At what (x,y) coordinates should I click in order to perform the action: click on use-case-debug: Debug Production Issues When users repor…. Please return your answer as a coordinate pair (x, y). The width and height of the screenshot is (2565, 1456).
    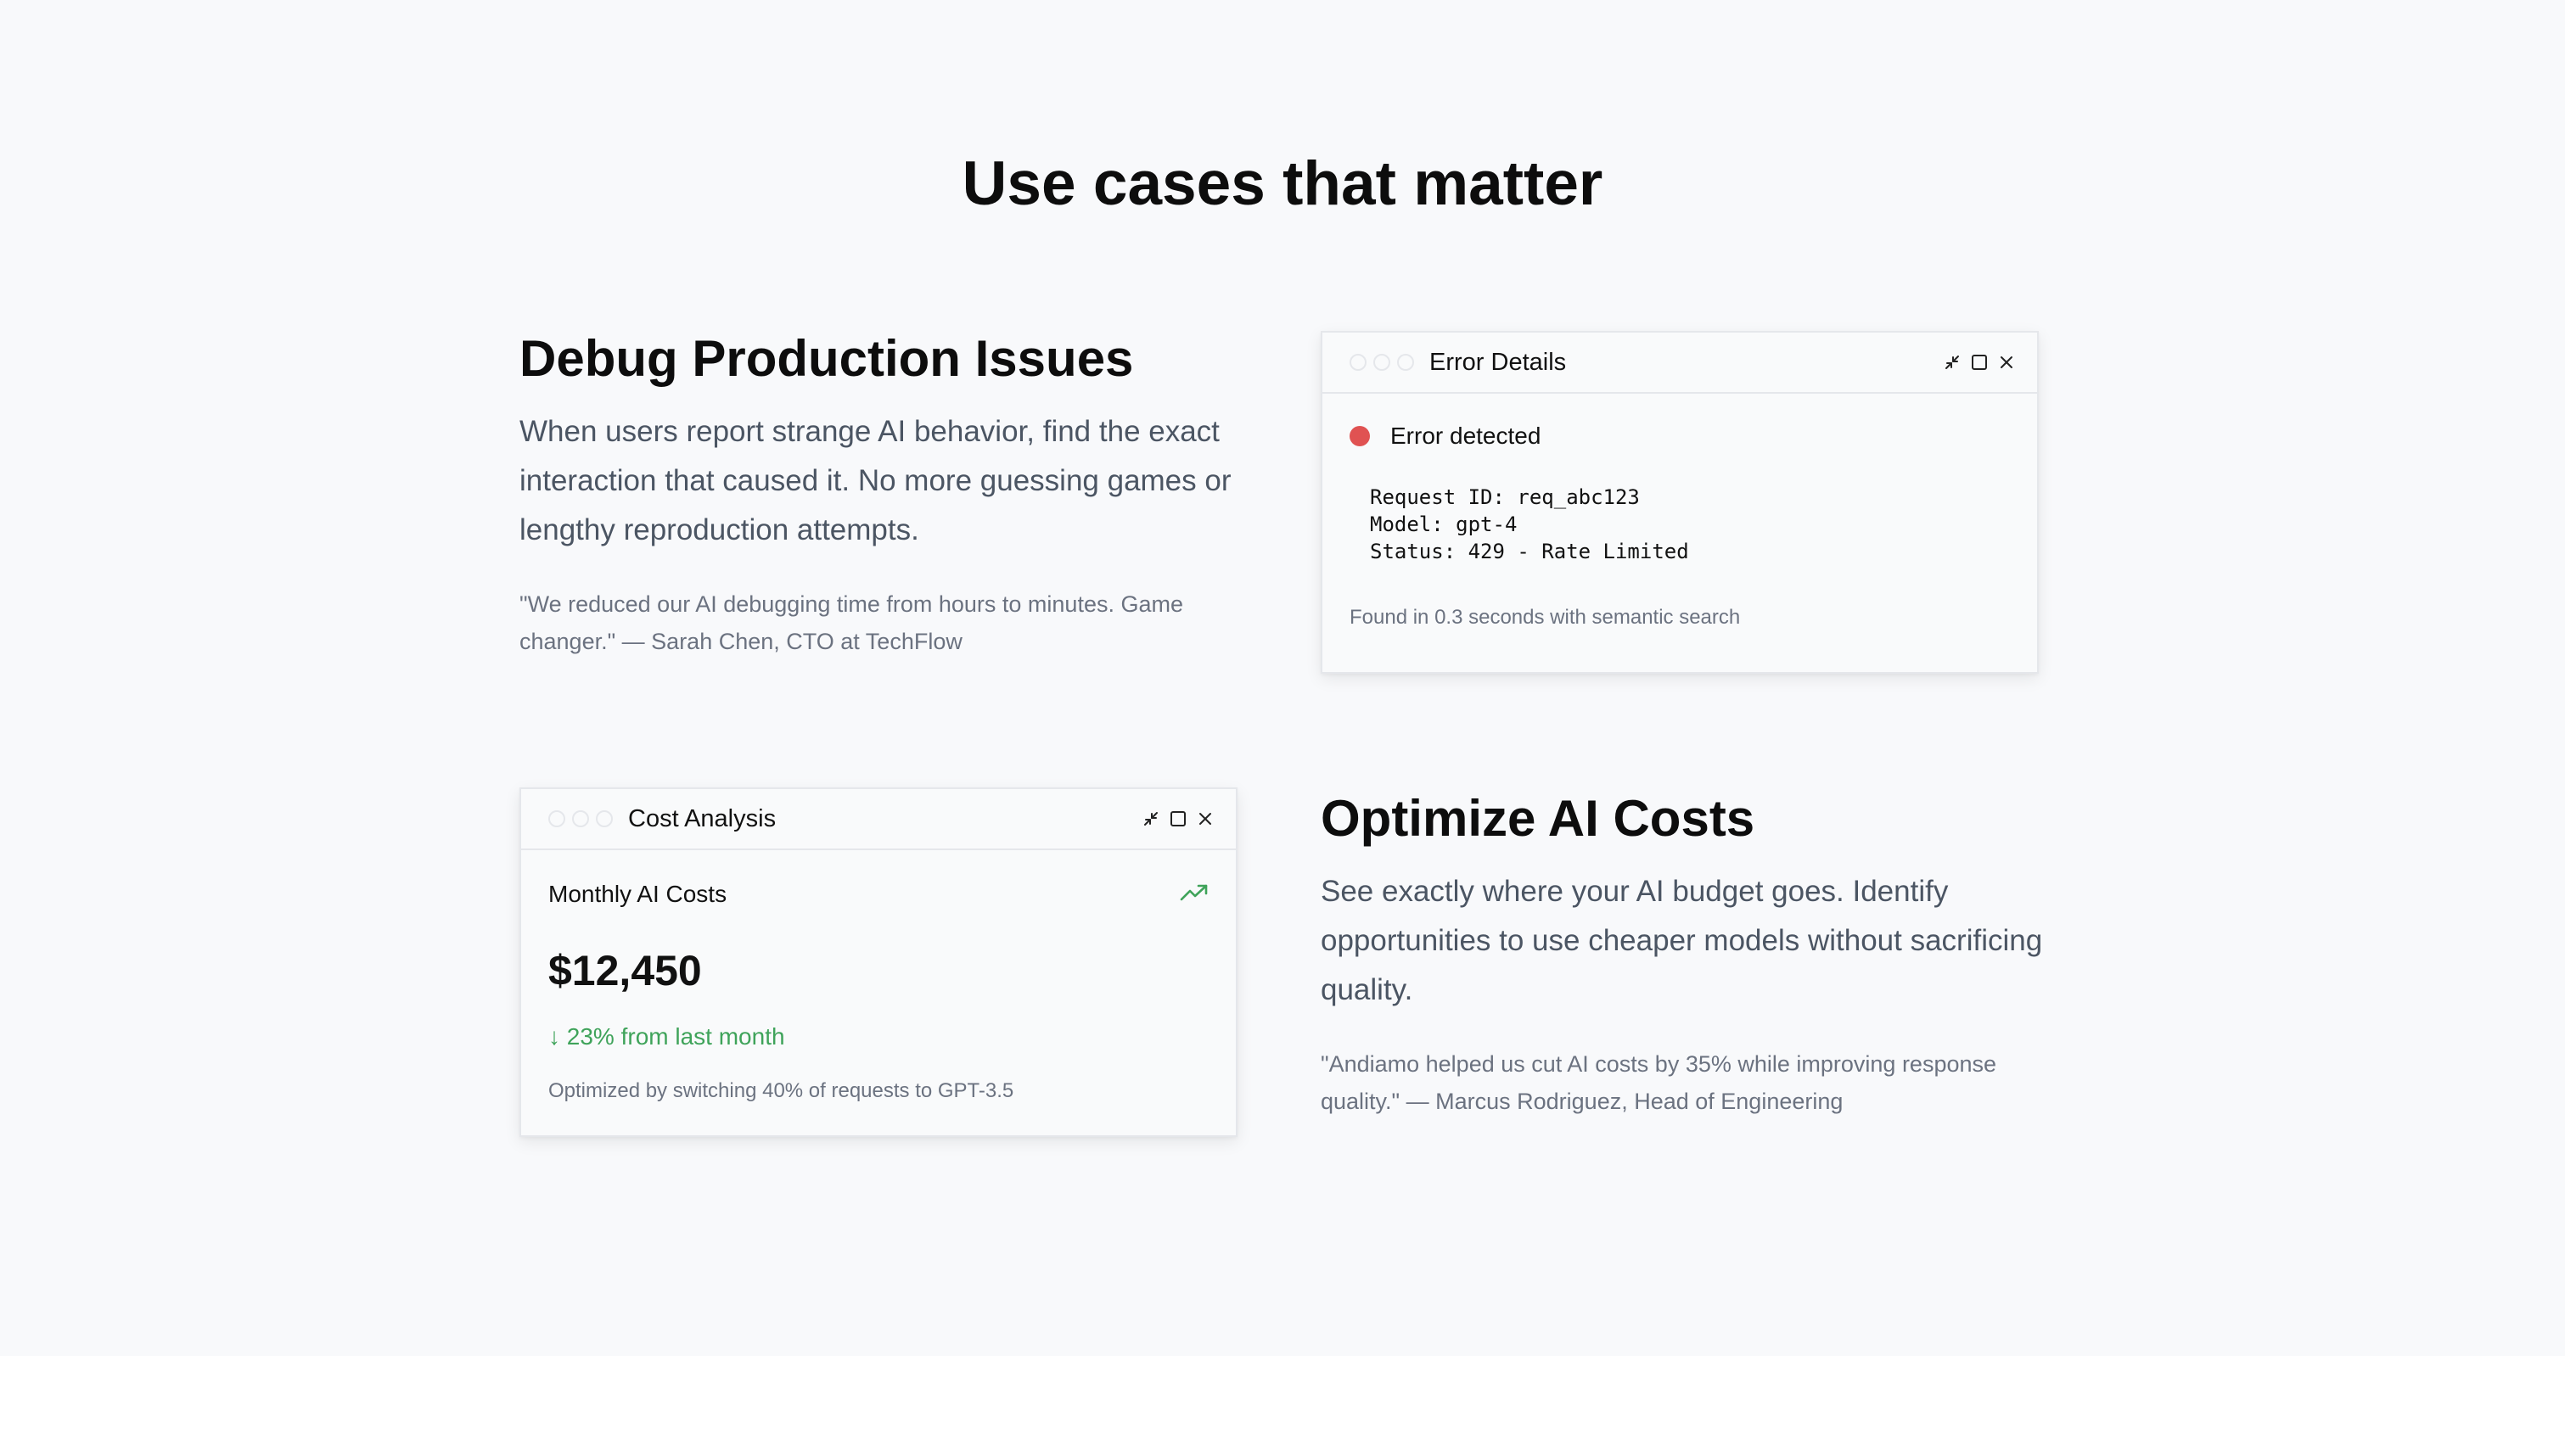
    Looking at the image, I should click on (892, 494).